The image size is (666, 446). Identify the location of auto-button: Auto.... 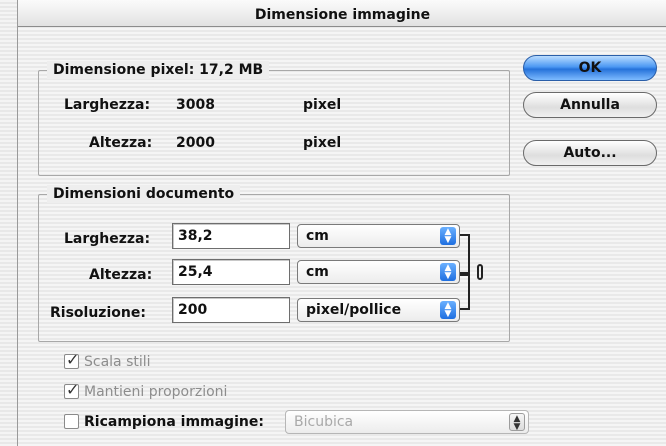
(590, 153).